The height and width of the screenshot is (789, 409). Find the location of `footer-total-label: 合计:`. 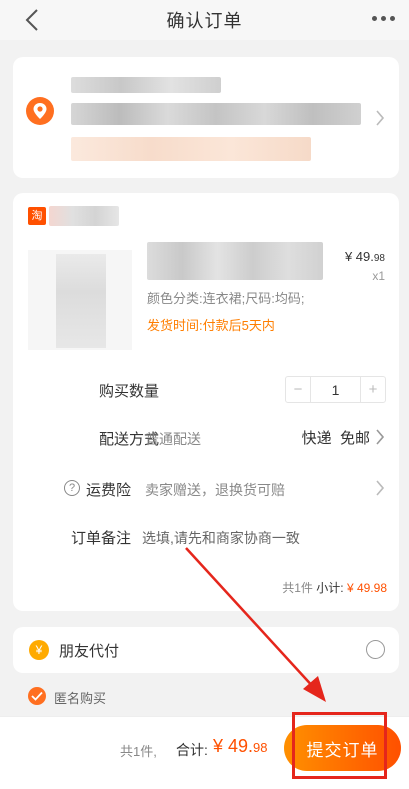

footer-total-label: 合计: is located at coordinates (192, 750).